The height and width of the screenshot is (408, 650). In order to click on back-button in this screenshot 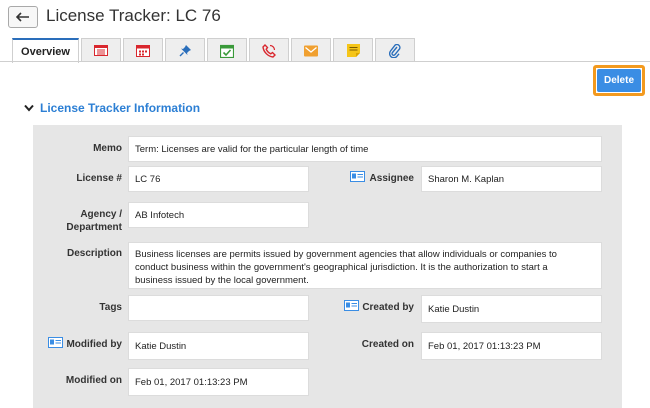, I will do `click(23, 17)`.